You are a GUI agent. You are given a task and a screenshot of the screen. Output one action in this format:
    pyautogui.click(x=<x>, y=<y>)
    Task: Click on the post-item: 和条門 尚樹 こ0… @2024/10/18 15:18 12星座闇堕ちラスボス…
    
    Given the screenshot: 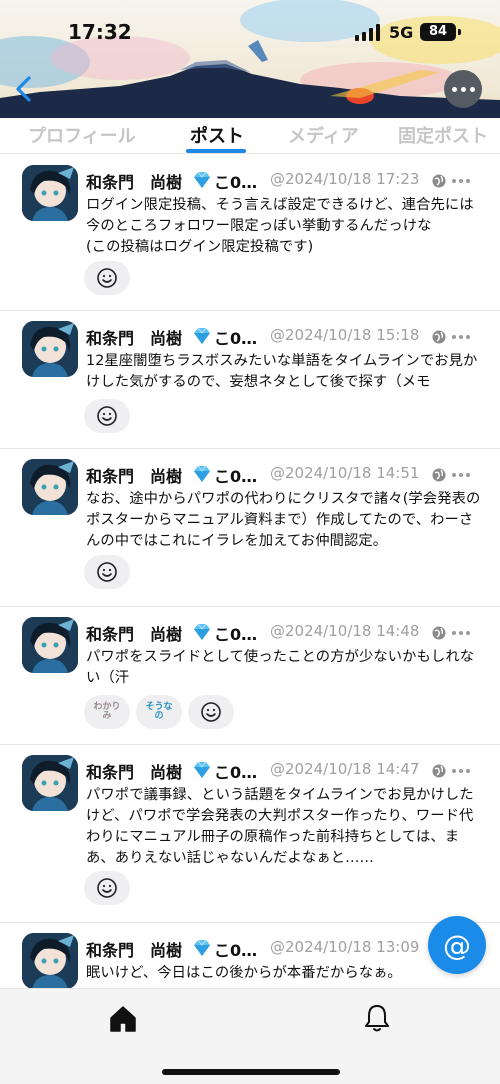 What is the action you would take?
    pyautogui.click(x=250, y=380)
    